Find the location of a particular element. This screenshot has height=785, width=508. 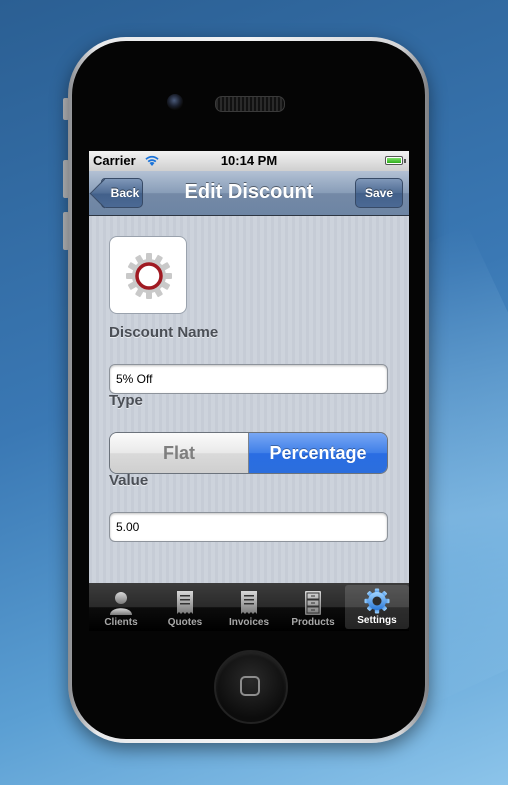

discount-image-button is located at coordinates (148, 275).